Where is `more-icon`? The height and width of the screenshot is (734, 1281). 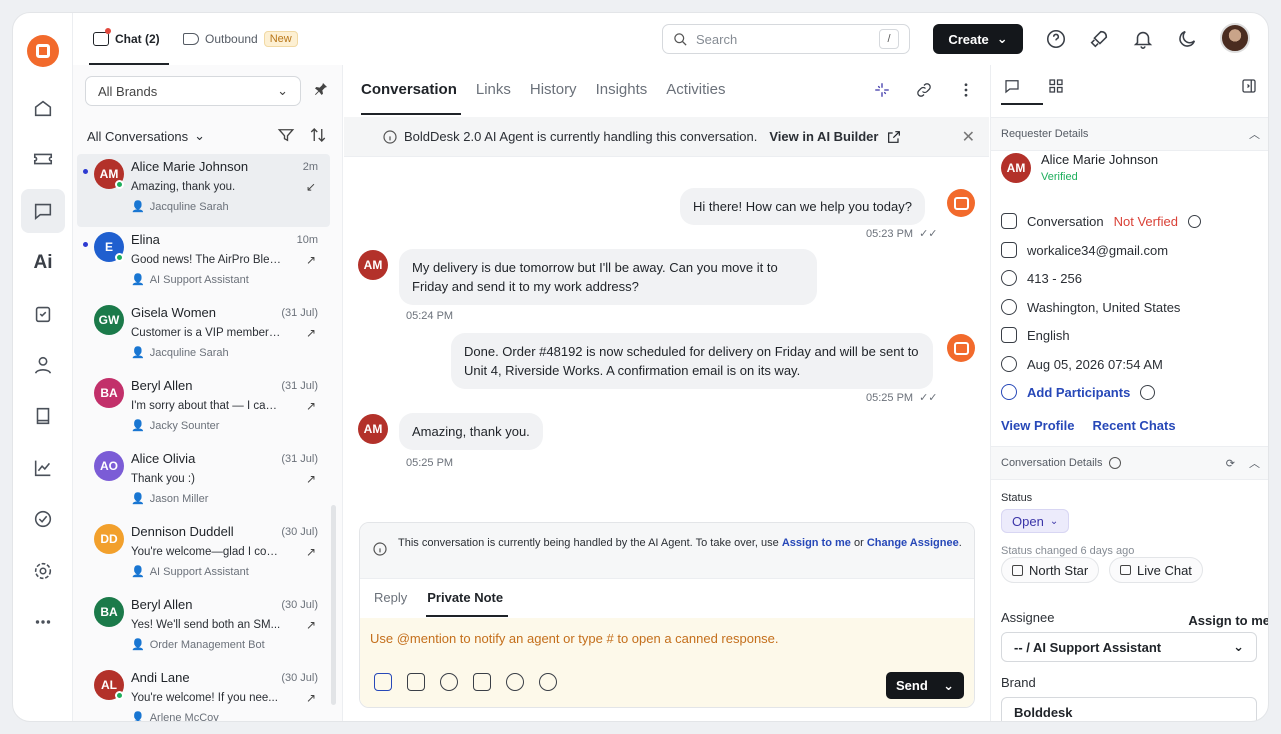
more-icon is located at coordinates (43, 622).